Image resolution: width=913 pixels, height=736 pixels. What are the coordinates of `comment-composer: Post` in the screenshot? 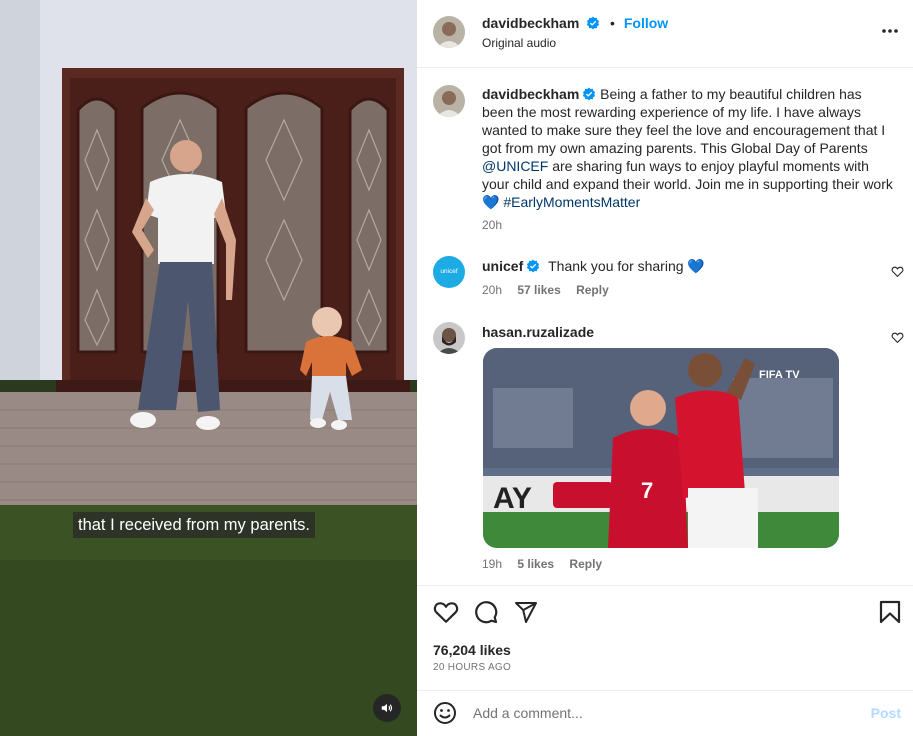 It's located at (665, 713).